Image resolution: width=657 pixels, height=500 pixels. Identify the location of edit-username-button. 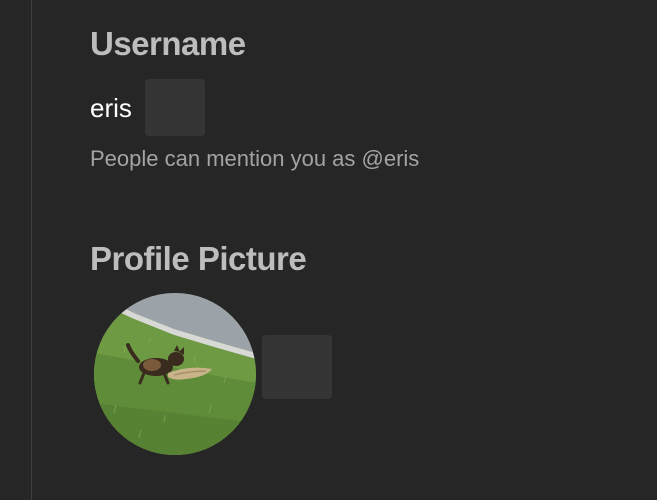
(175, 107).